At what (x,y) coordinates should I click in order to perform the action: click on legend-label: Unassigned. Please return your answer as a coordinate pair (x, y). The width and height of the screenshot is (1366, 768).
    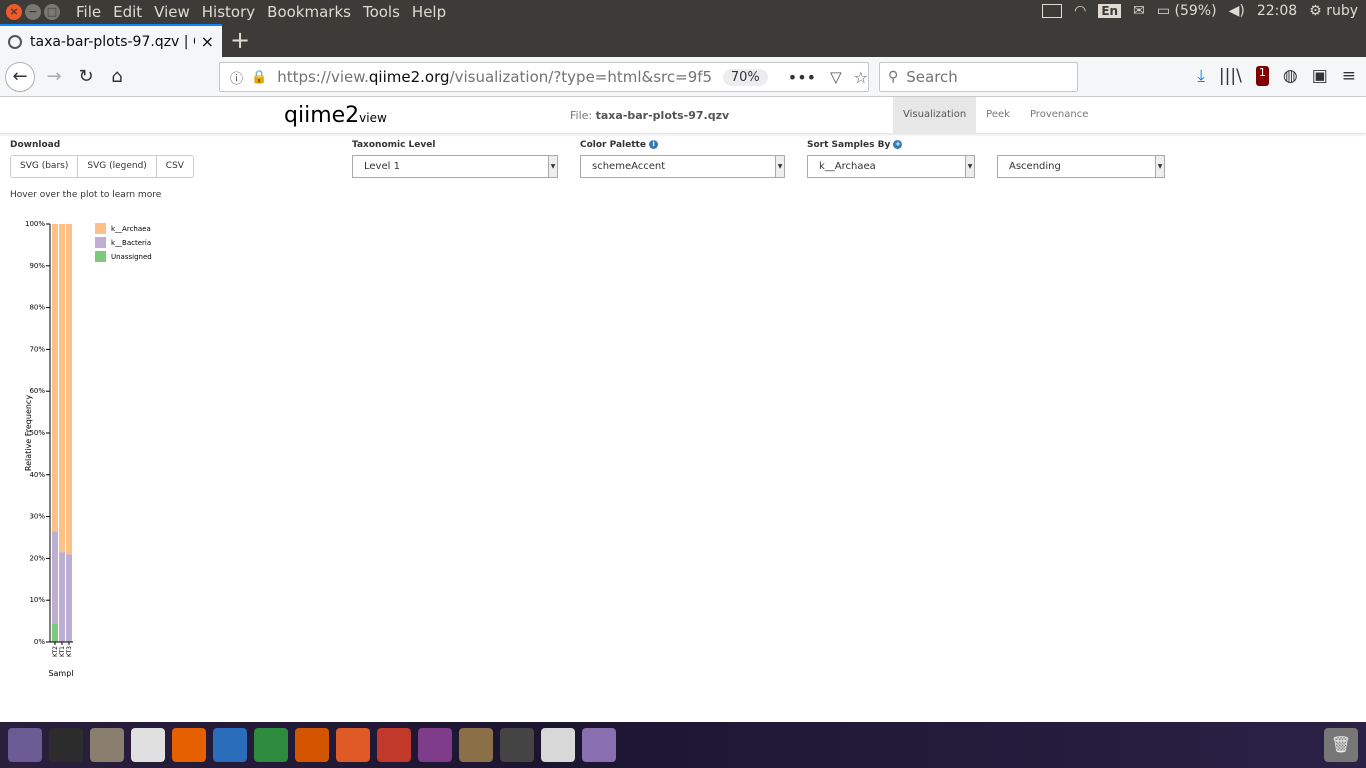
    Looking at the image, I should click on (131, 257).